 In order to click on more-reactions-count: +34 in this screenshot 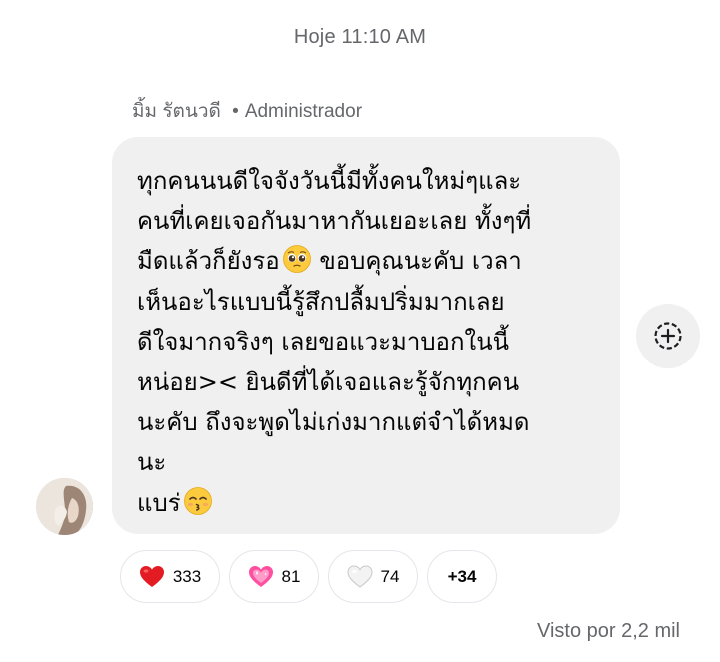, I will do `click(462, 576)`.